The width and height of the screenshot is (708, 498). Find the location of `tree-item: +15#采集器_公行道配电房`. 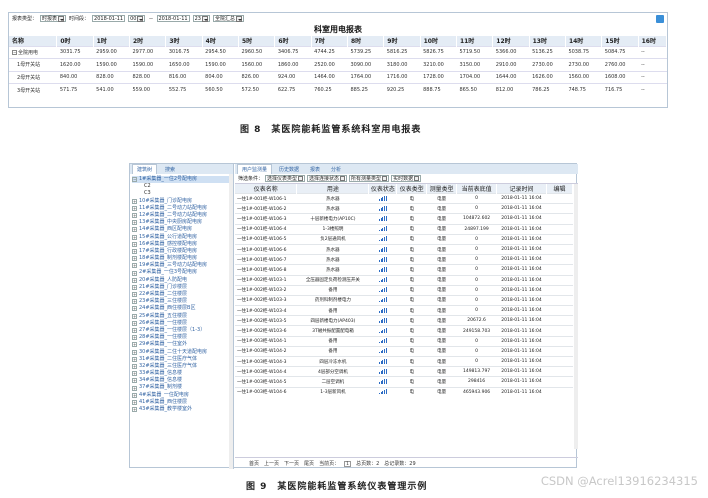

tree-item: +15#采集器_公行道配电房 is located at coordinates (182, 237).